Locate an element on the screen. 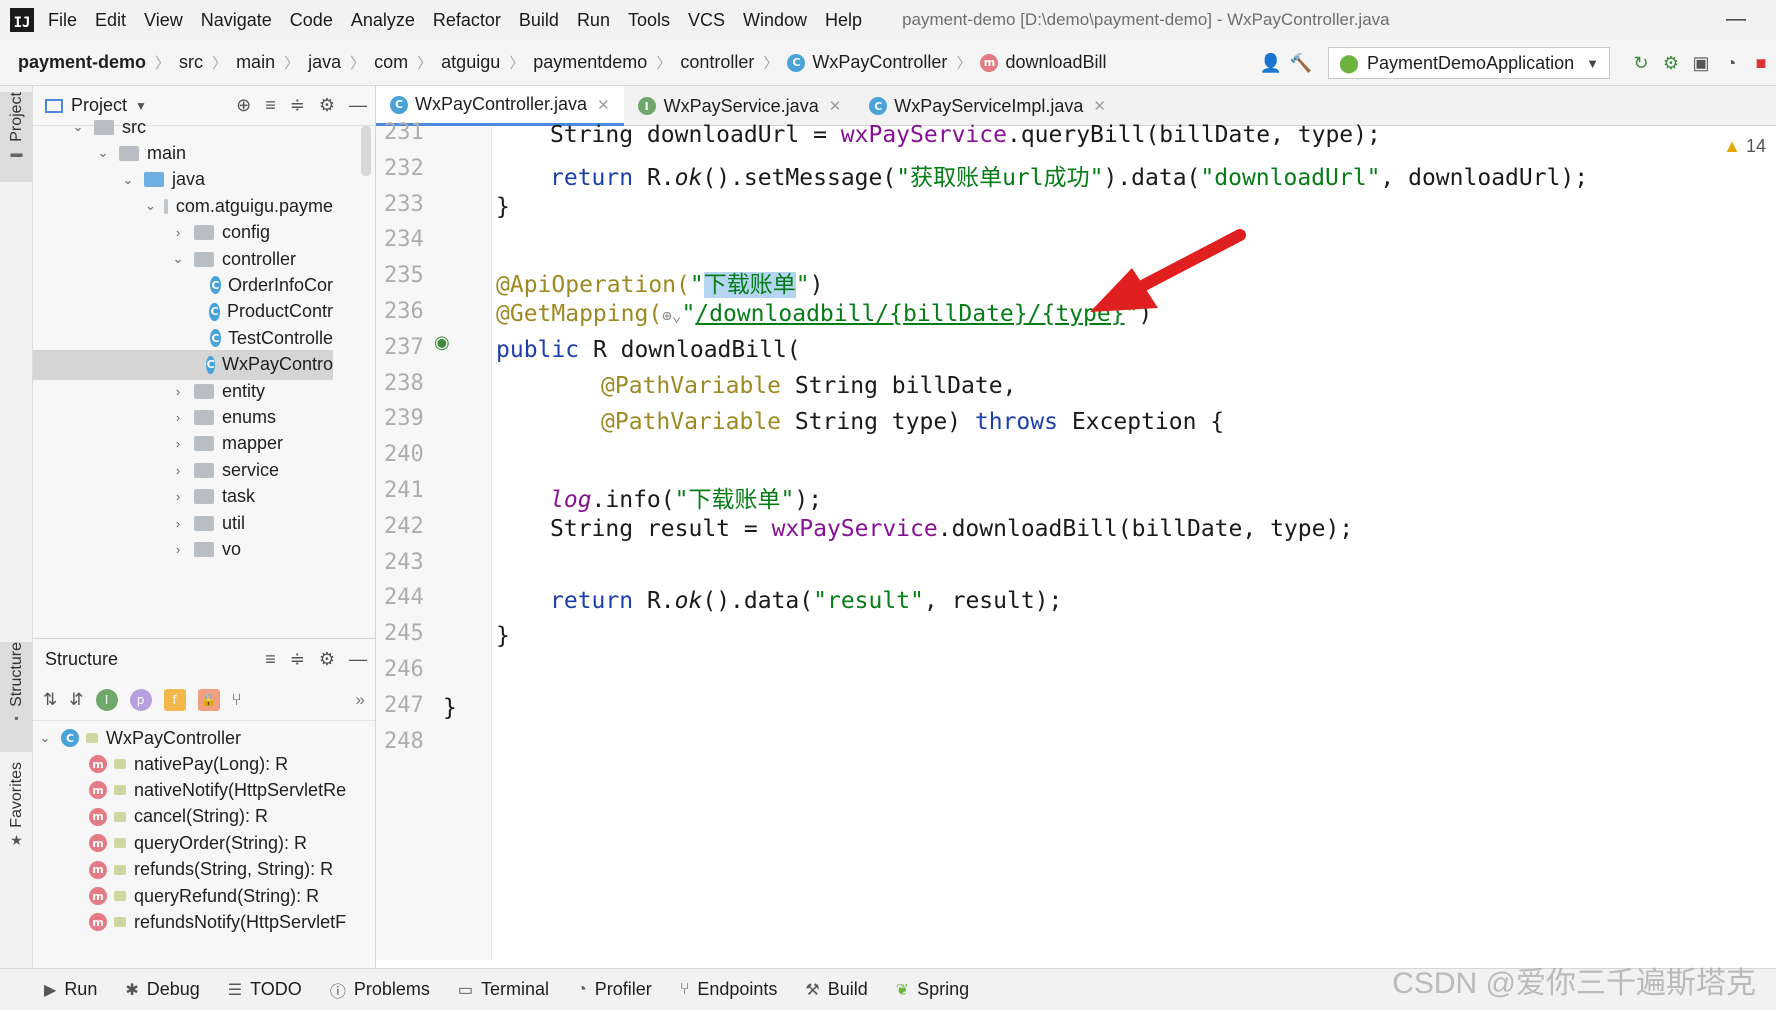 The height and width of the screenshot is (1010, 1776). inspection-warnings: ▲ 14 is located at coordinates (1744, 146).